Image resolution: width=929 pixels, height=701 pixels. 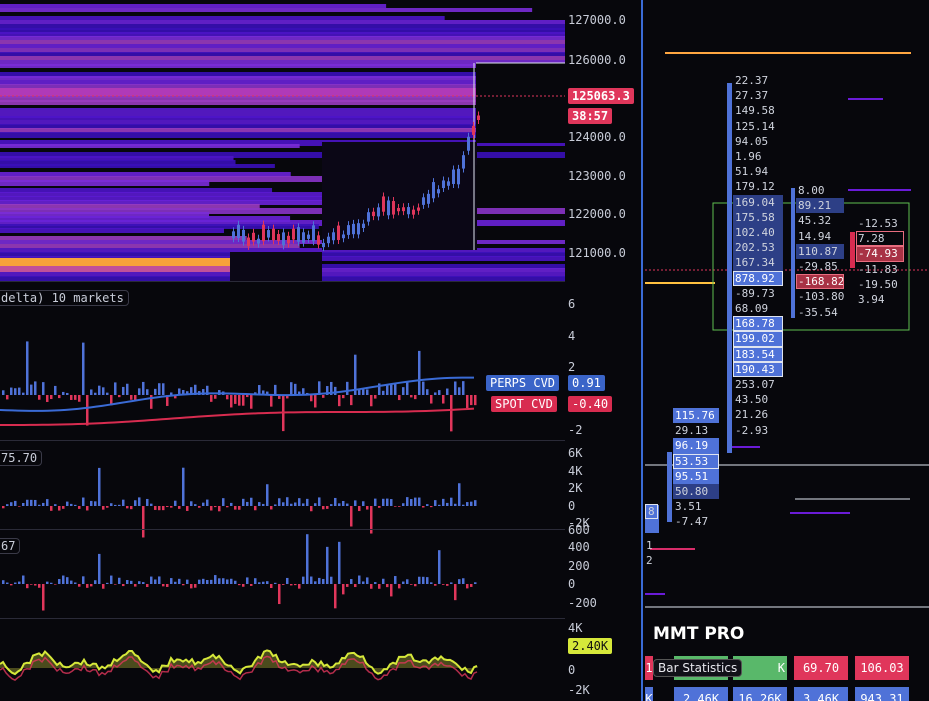 What do you see at coordinates (597, 60) in the screenshot?
I see `price-tick: 126000.0` at bounding box center [597, 60].